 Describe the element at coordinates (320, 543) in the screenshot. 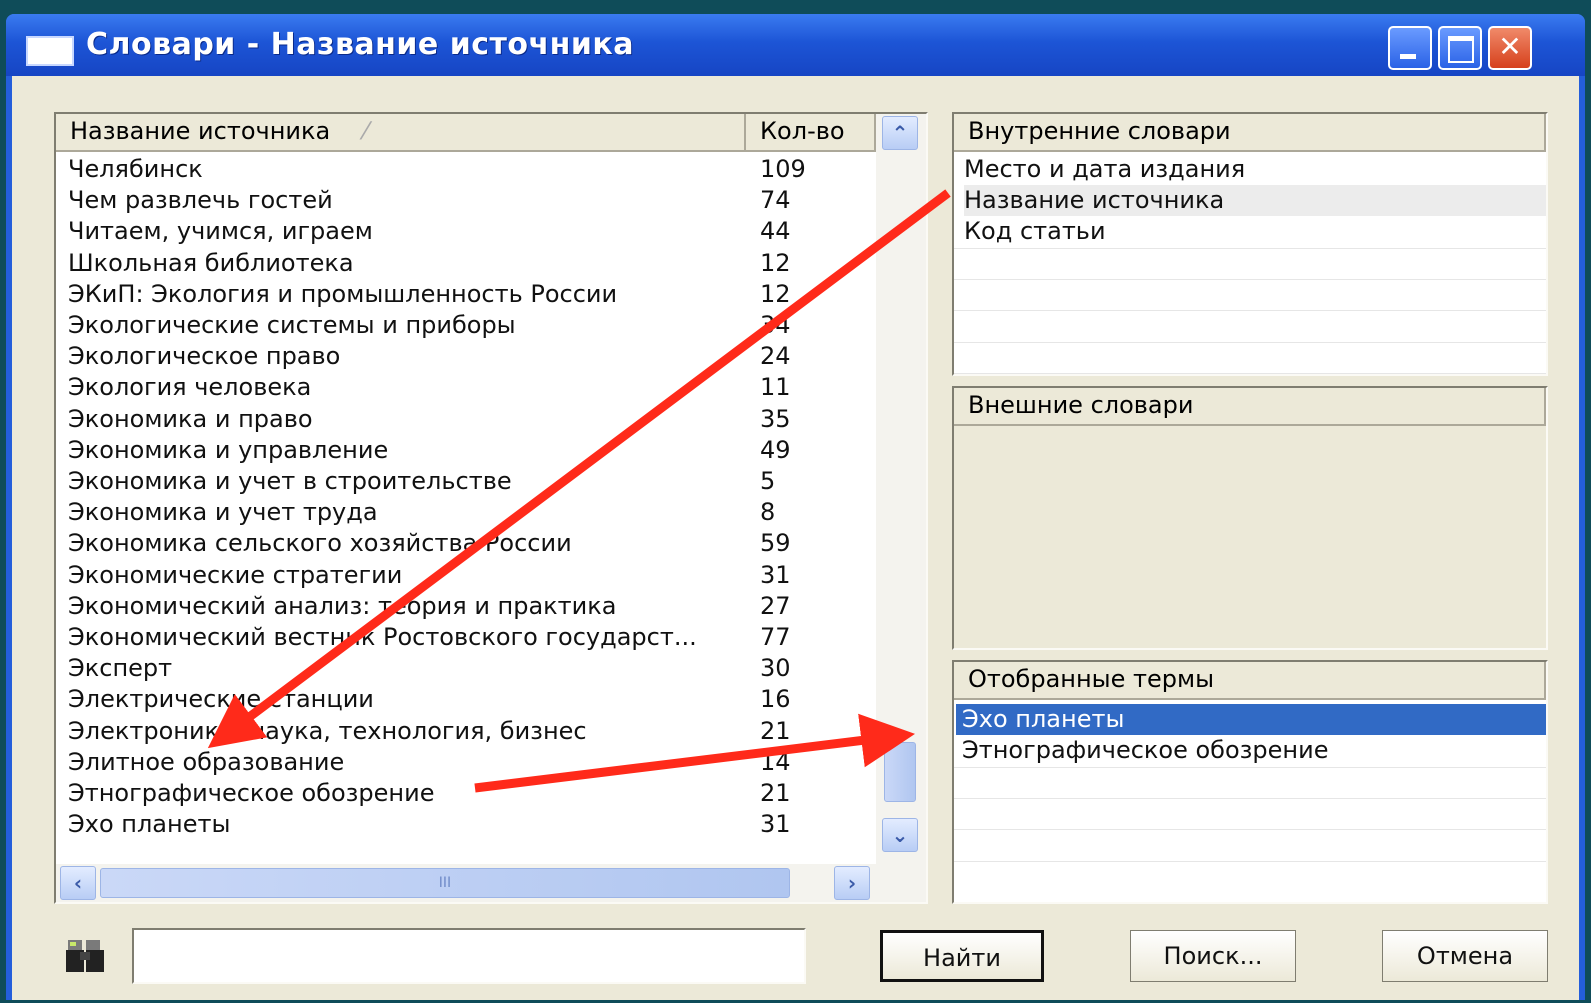

I see `list-item-name: Экономика сельского хозяйства России` at that location.